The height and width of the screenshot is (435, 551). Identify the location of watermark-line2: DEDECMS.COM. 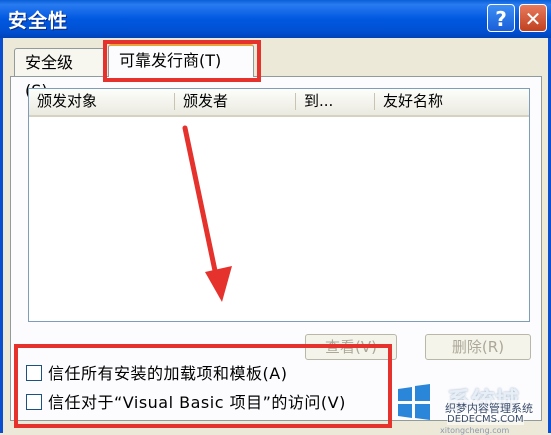
(485, 419).